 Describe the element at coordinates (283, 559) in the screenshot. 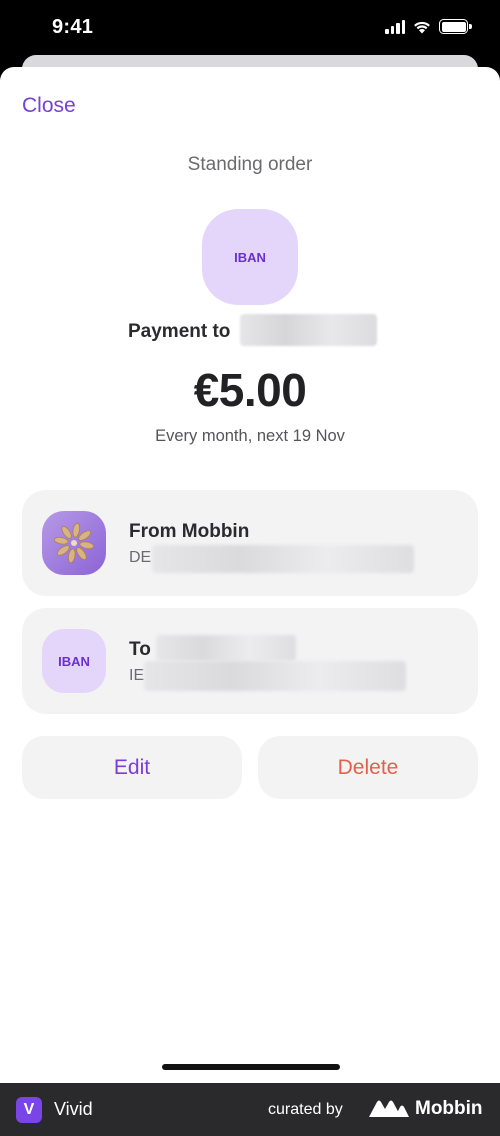

I see `redacted-from-iban` at that location.